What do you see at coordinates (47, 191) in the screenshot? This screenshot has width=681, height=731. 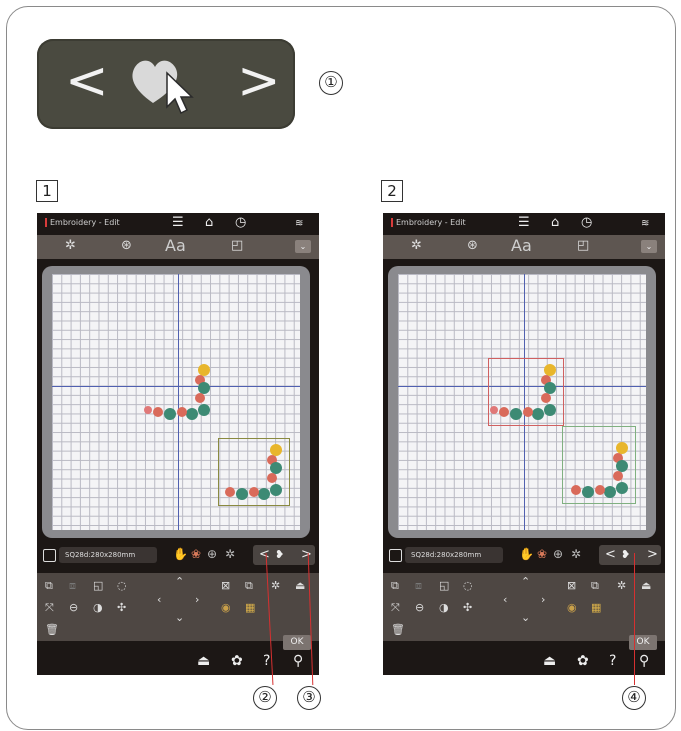 I see `step-1-label: 1` at bounding box center [47, 191].